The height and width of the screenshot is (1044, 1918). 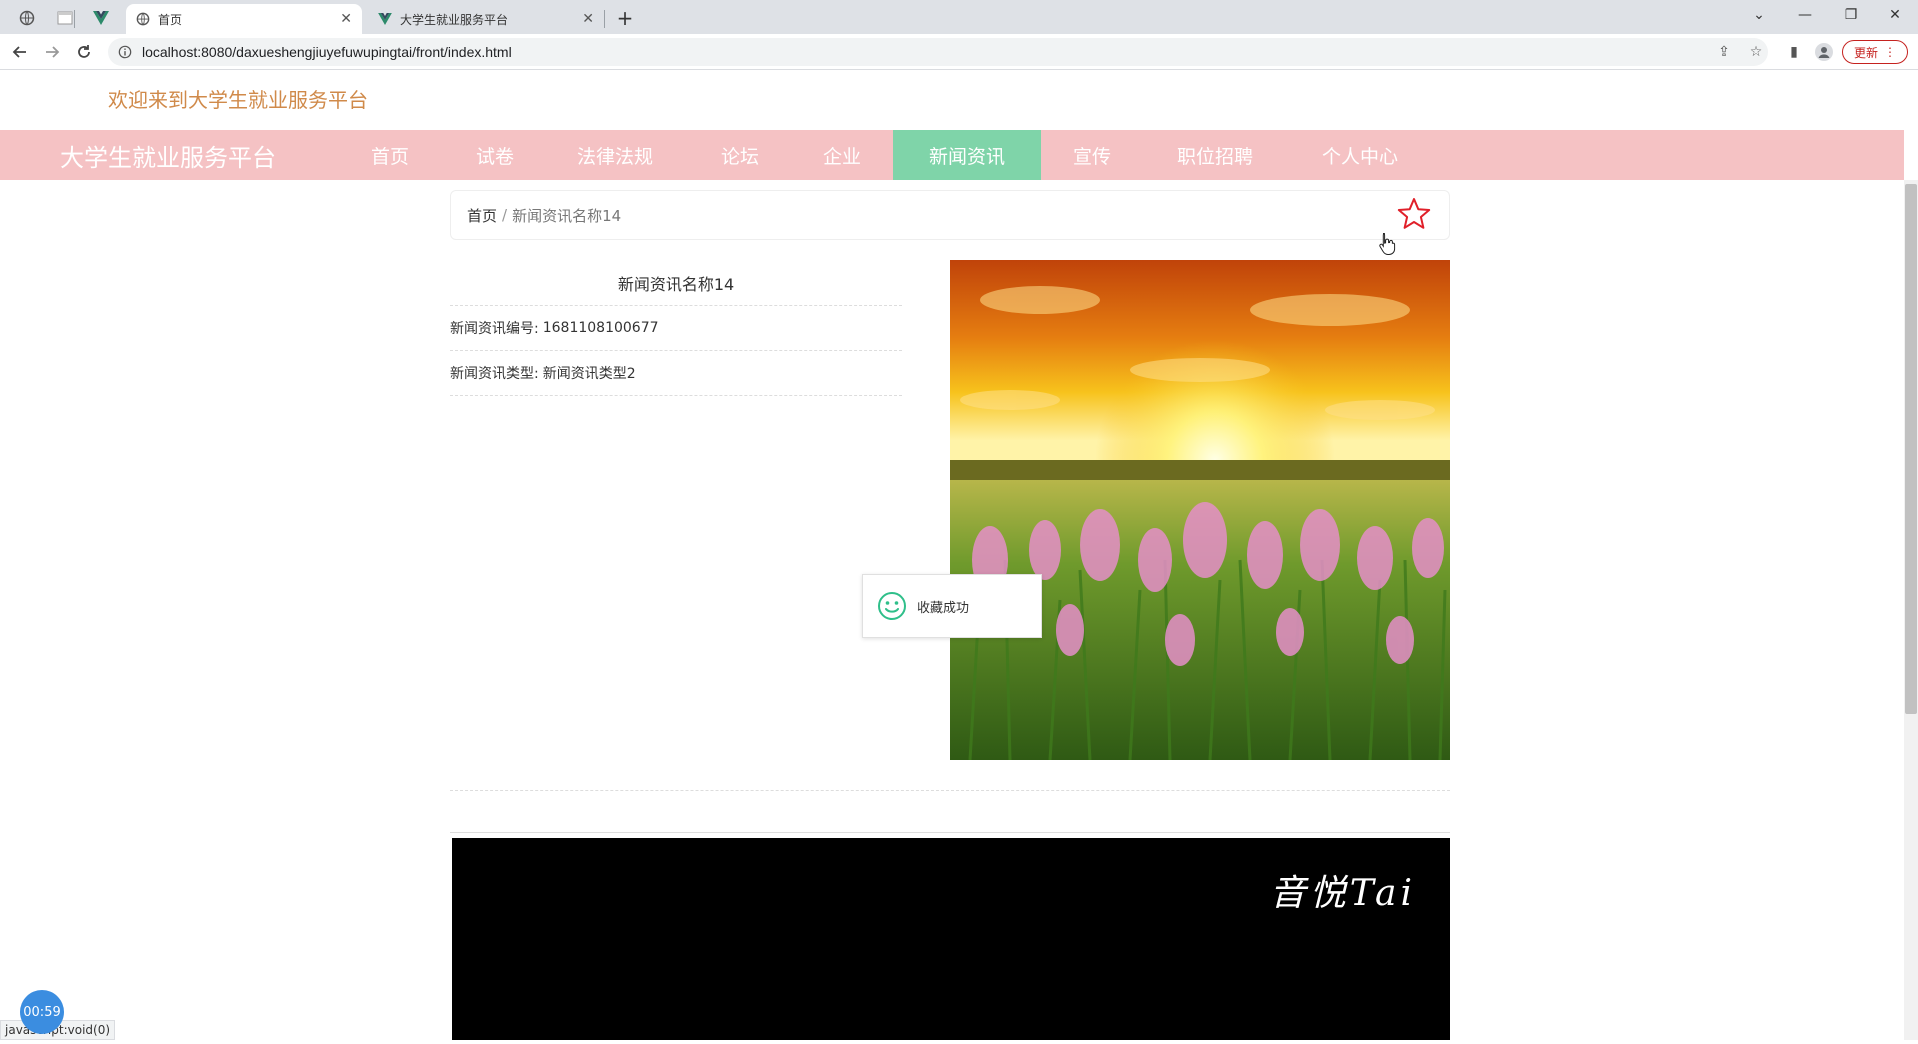 What do you see at coordinates (1342, 893) in the screenshot?
I see `video-watermark: 音悦Tai` at bounding box center [1342, 893].